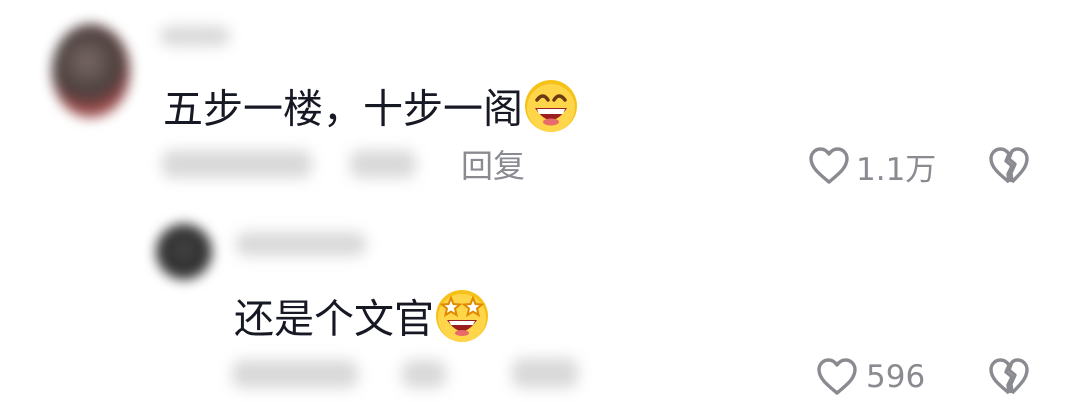  Describe the element at coordinates (896, 169) in the screenshot. I see `like-count: 1.1万` at that location.